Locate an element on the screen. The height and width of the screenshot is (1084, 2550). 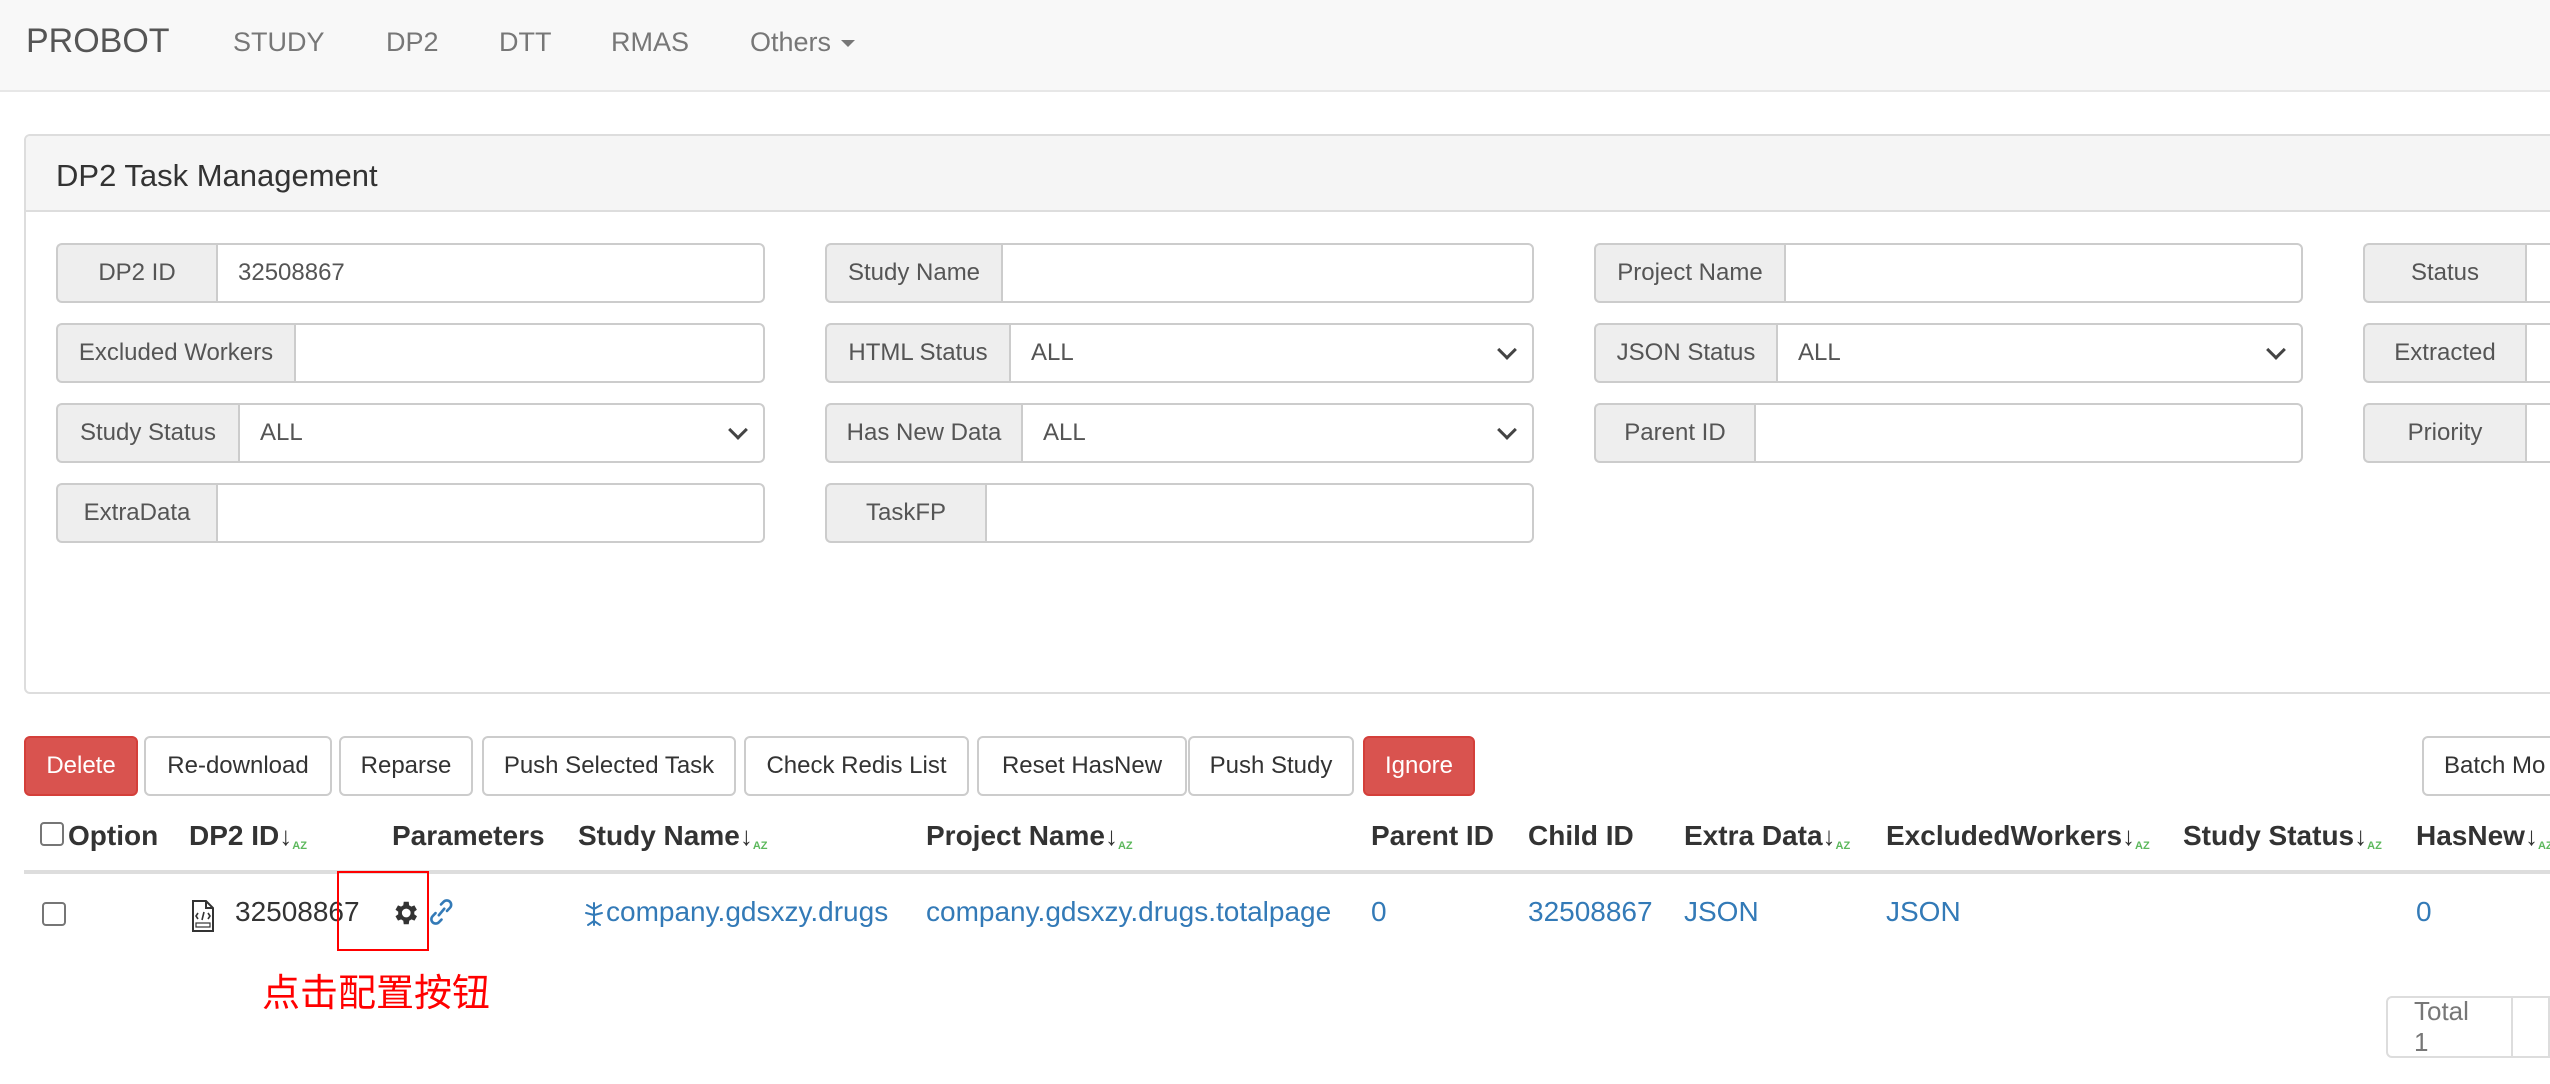
header-hasnew-label: HasNew is located at coordinates (2470, 835).